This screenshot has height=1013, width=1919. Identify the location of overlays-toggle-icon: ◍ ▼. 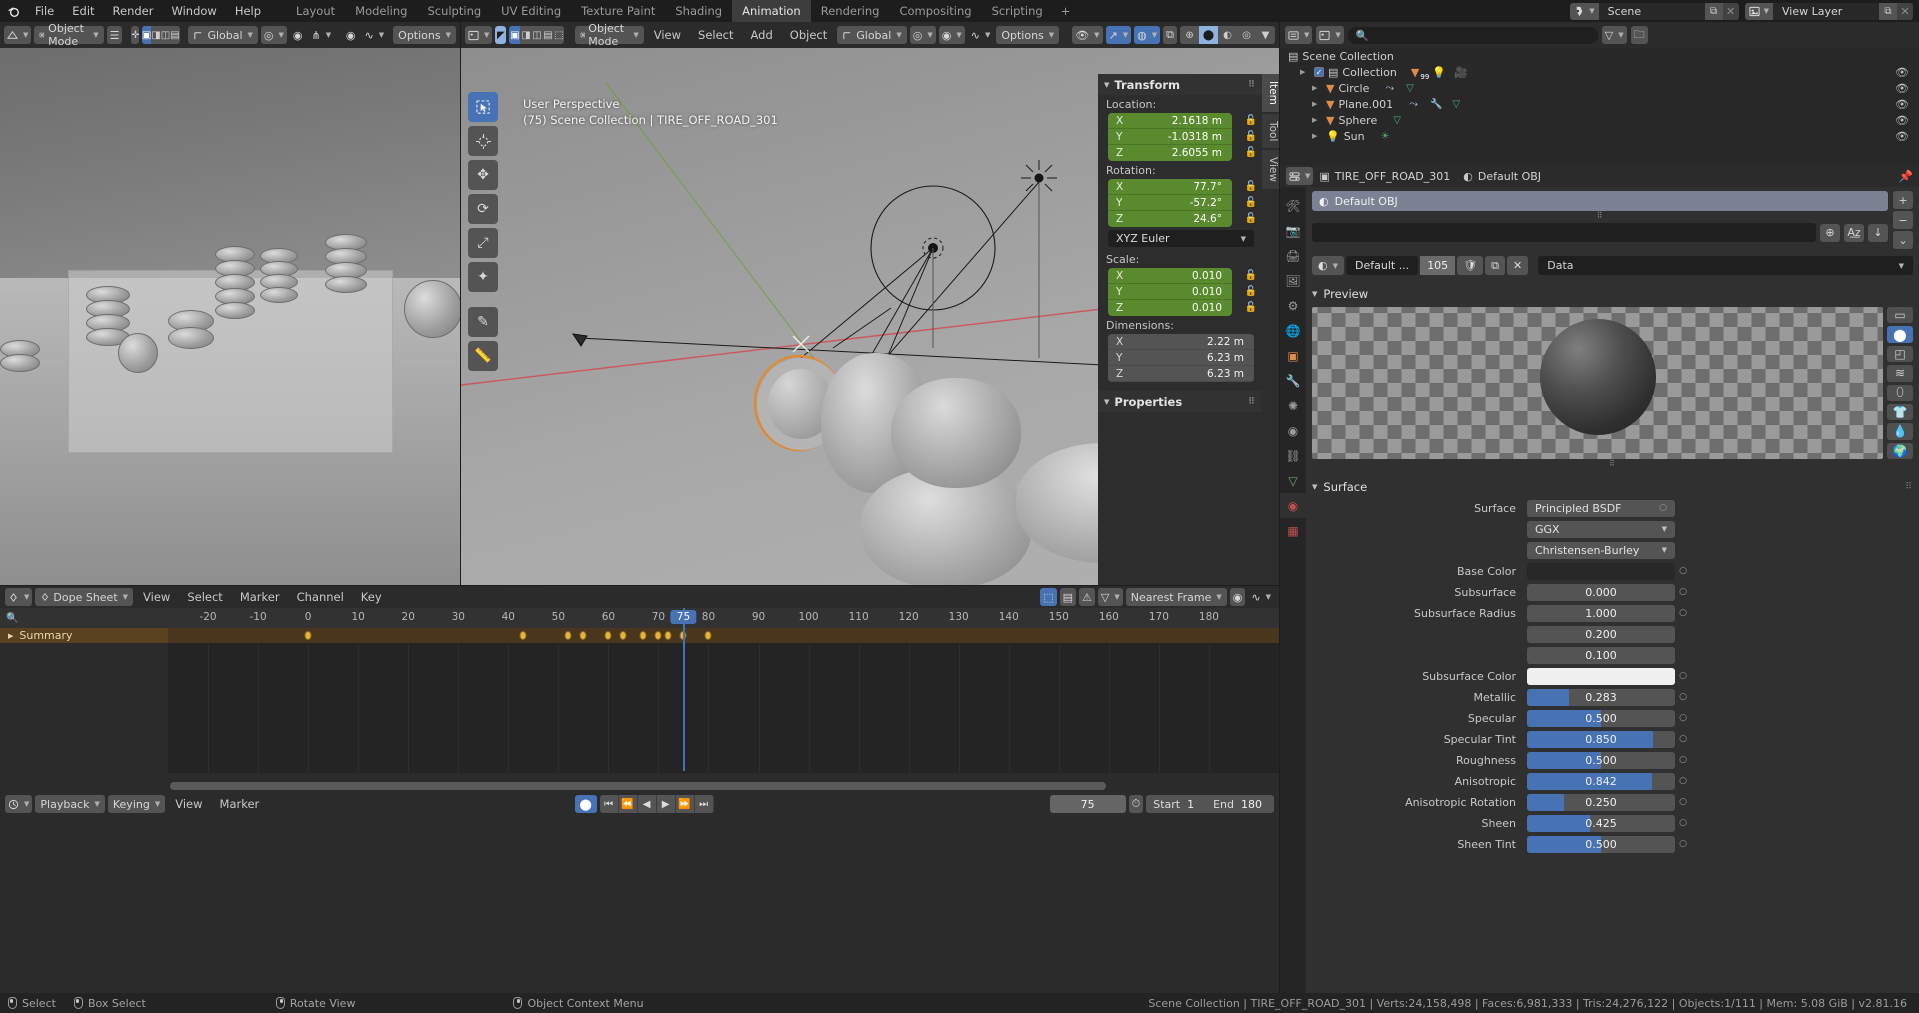
(1147, 35).